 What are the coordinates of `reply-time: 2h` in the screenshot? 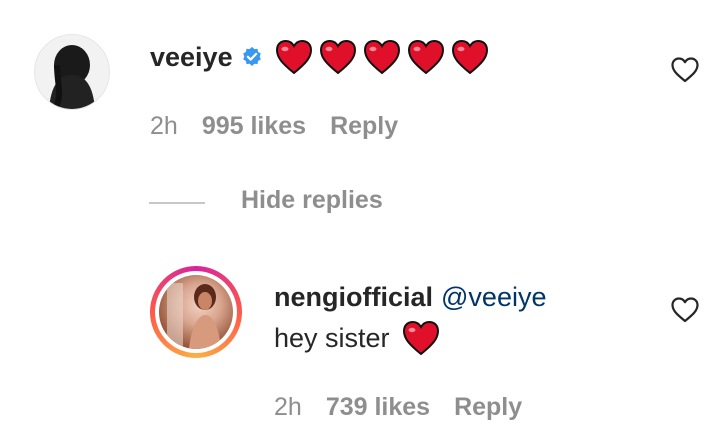 It's located at (288, 407).